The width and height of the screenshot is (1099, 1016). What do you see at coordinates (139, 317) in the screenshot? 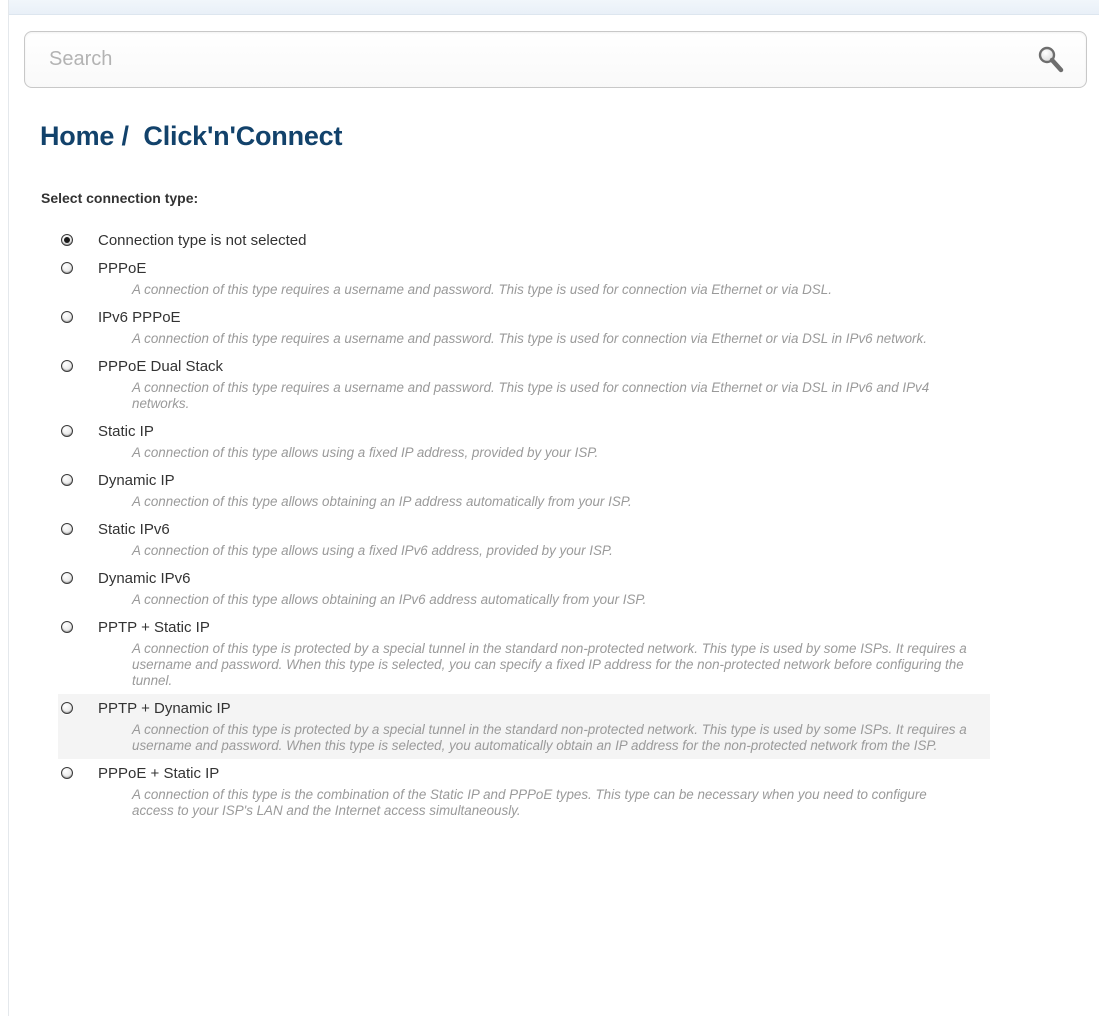
I see `connection-type-label: IPv6 PPPoE` at bounding box center [139, 317].